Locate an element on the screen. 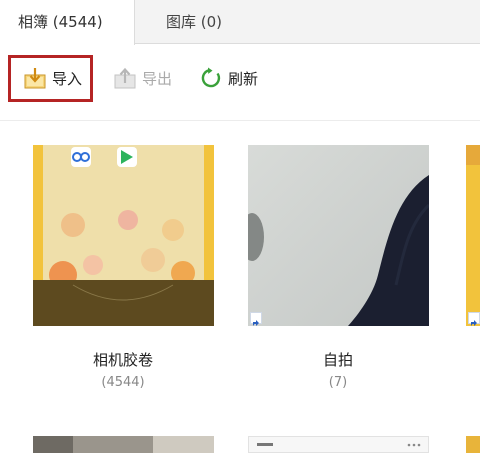 Image resolution: width=480 pixels, height=453 pixels. album-count: (7) is located at coordinates (338, 382).